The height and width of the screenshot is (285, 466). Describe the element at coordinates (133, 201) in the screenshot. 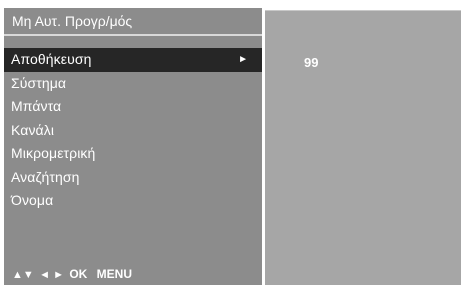

I see `menu-item-name: Όνομα` at that location.